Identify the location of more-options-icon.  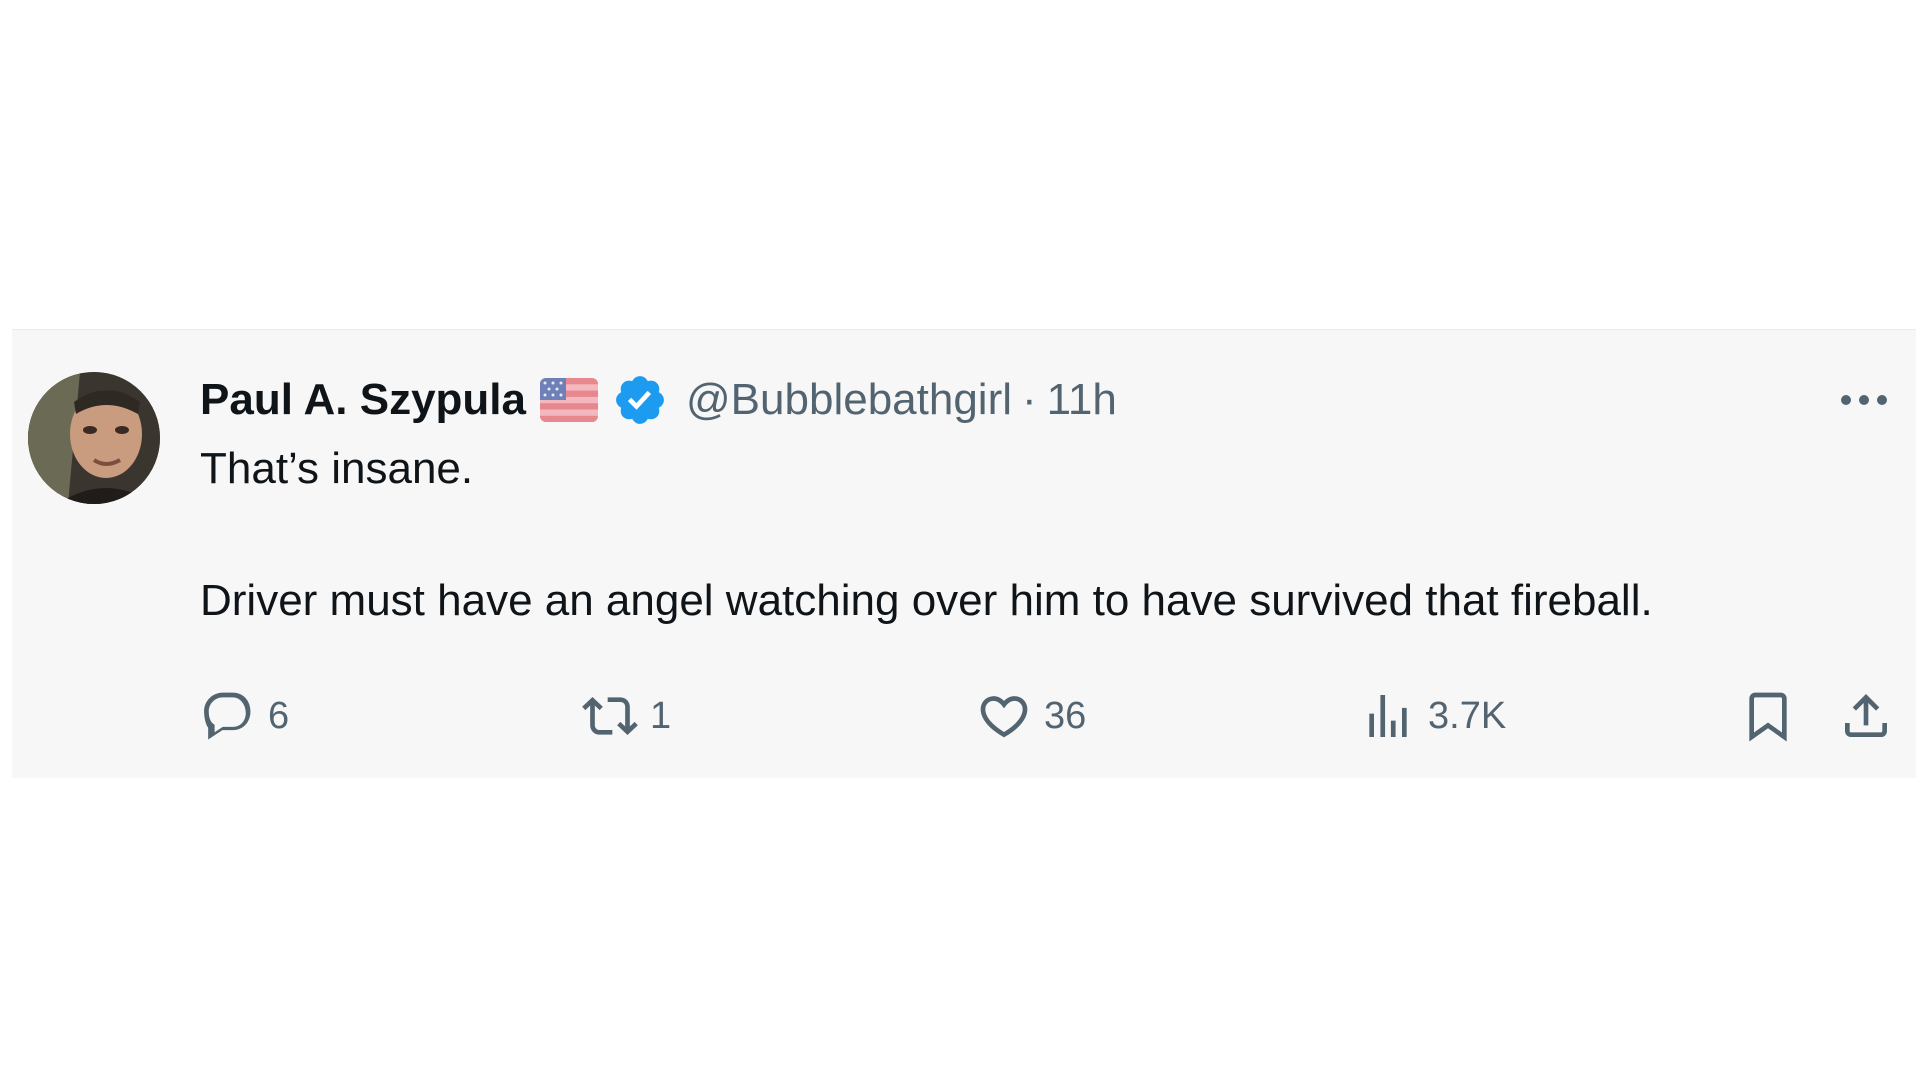
(1864, 400).